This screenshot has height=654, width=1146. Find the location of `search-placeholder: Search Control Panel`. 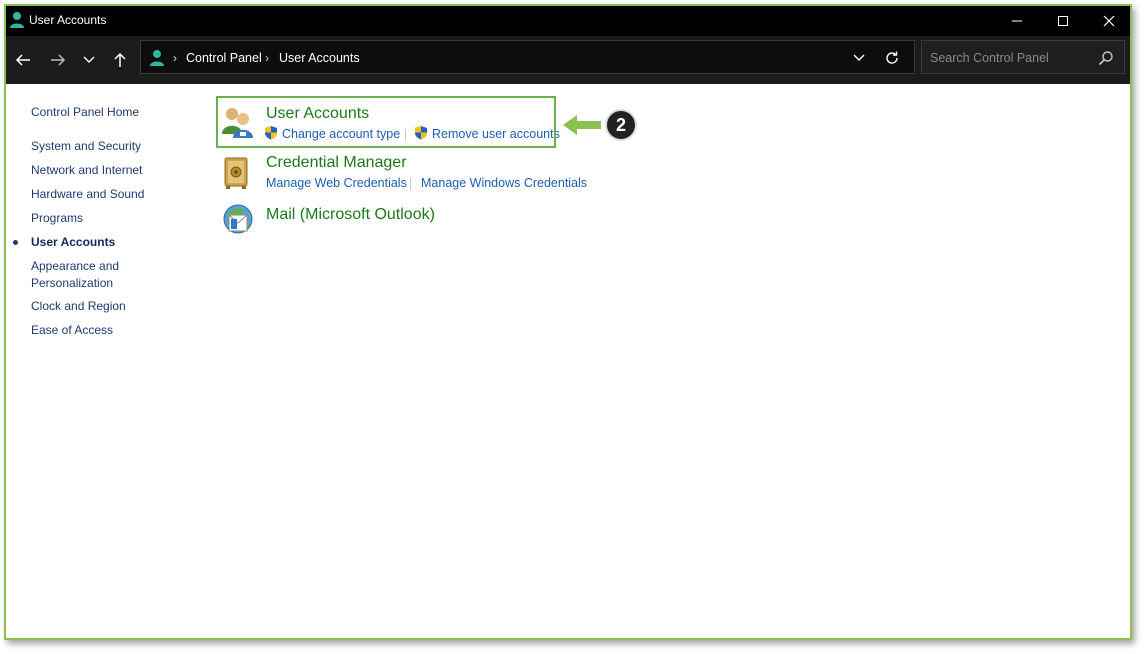

search-placeholder: Search Control Panel is located at coordinates (989, 58).